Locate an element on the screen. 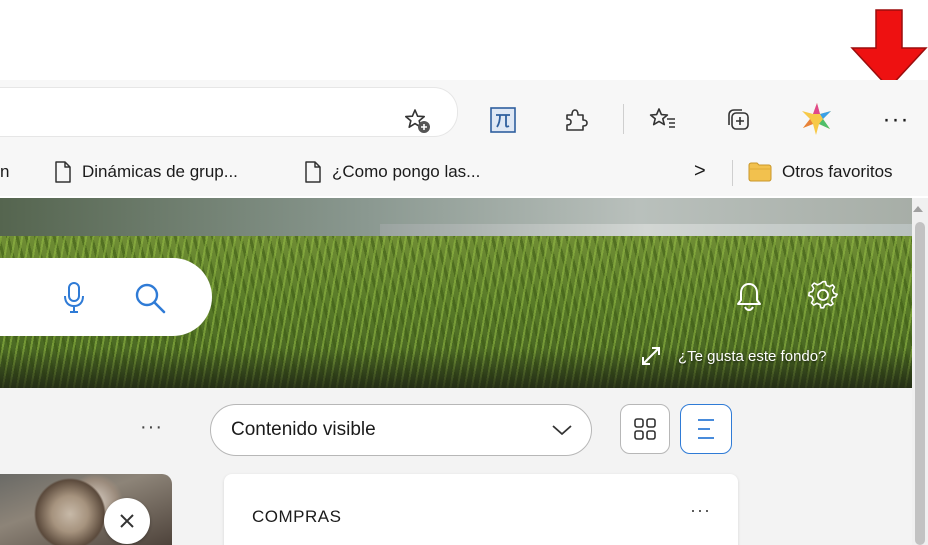 Image resolution: width=928 pixels, height=545 pixels. page-settings-gear-icon is located at coordinates (823, 295).